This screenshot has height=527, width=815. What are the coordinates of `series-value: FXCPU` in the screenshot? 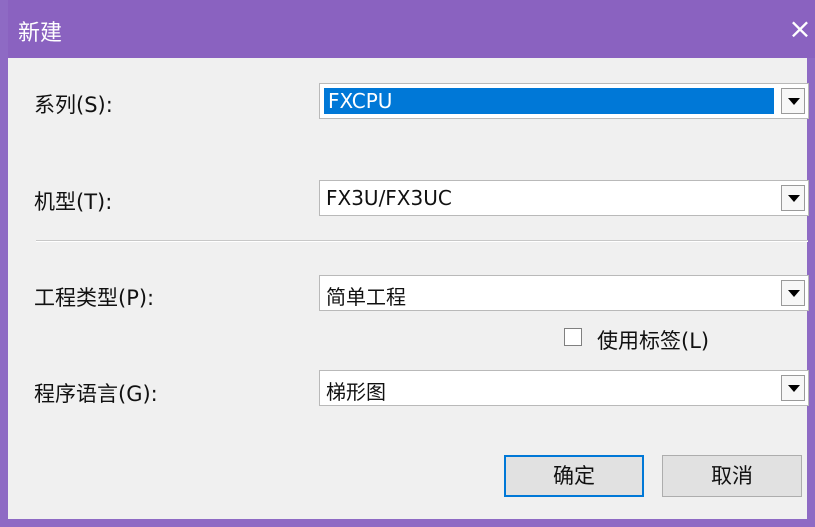 It's located at (549, 101).